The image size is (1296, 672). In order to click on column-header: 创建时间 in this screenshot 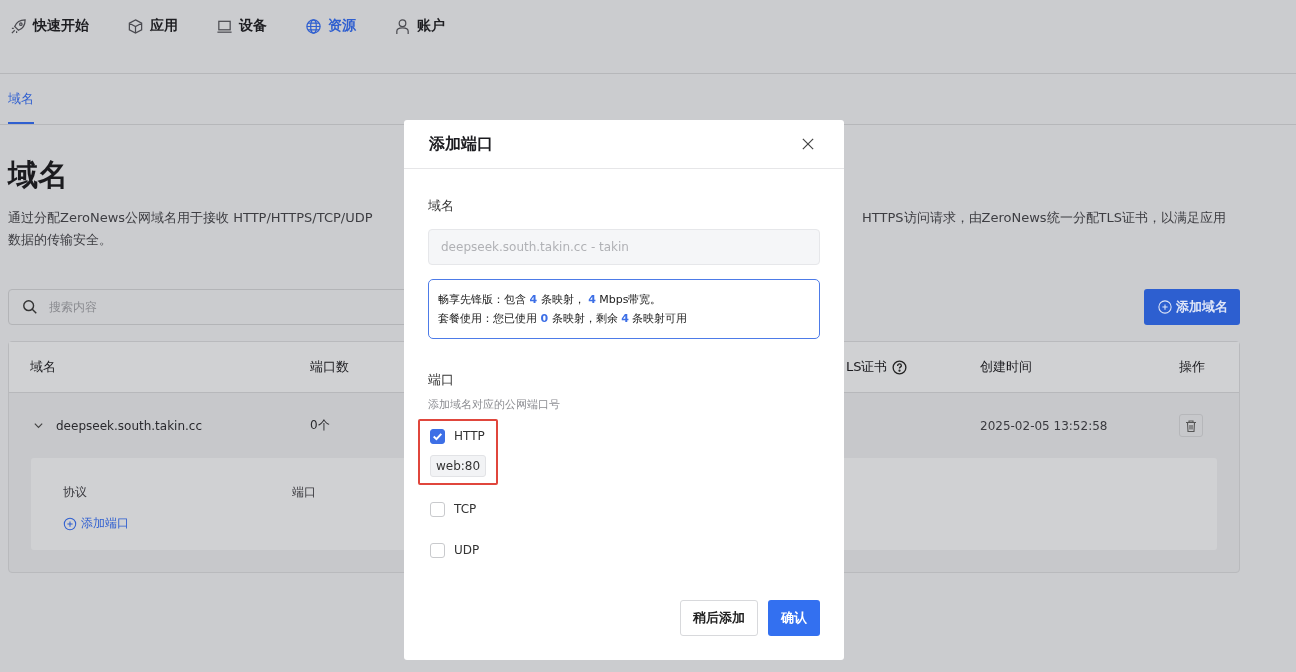, I will do `click(1006, 367)`.